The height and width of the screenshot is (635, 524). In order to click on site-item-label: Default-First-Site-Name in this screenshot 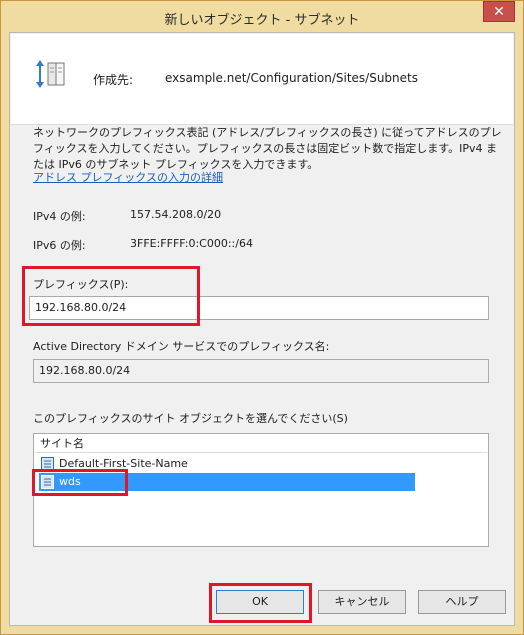, I will do `click(123, 463)`.